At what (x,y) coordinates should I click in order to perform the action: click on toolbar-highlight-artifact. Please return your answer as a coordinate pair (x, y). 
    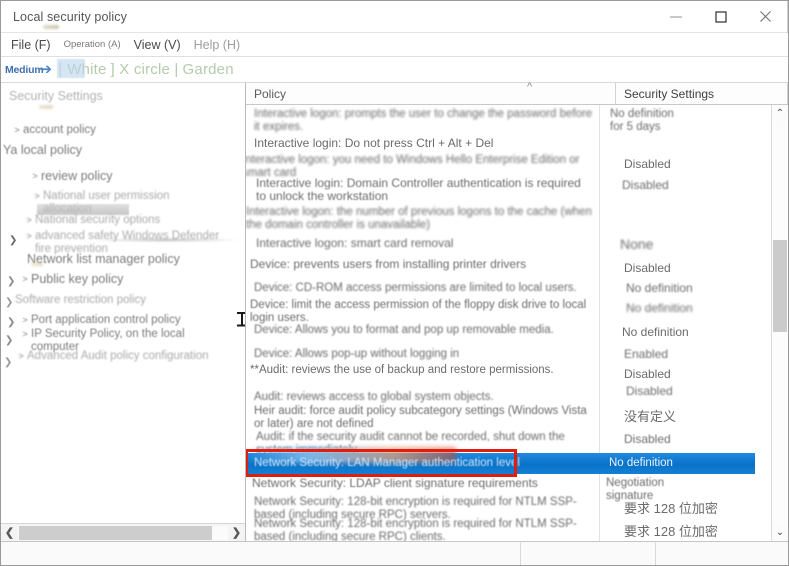
    Looking at the image, I should click on (71, 68).